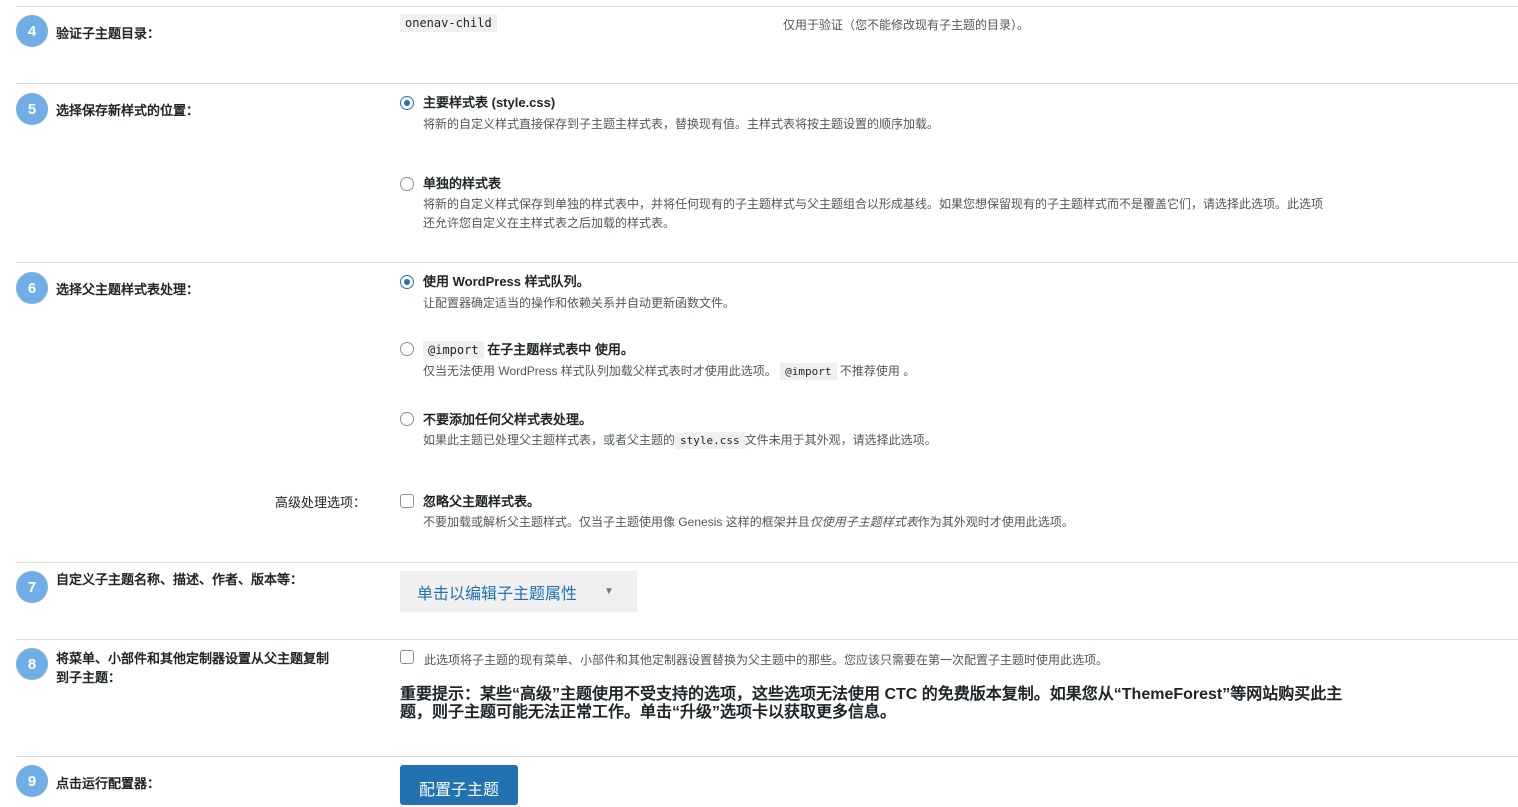  What do you see at coordinates (407, 657) in the screenshot?
I see `checkbox-copy-settings` at bounding box center [407, 657].